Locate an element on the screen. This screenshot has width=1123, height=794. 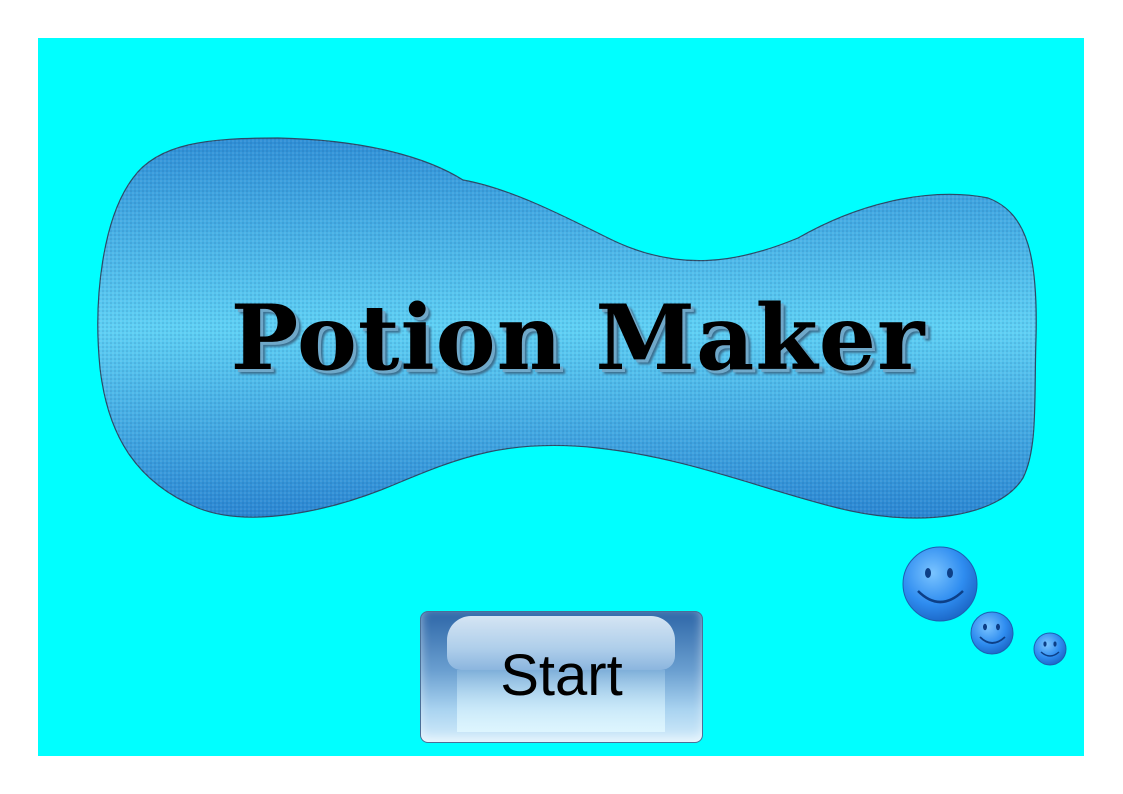
smiley-face-icon-medium is located at coordinates (992, 633).